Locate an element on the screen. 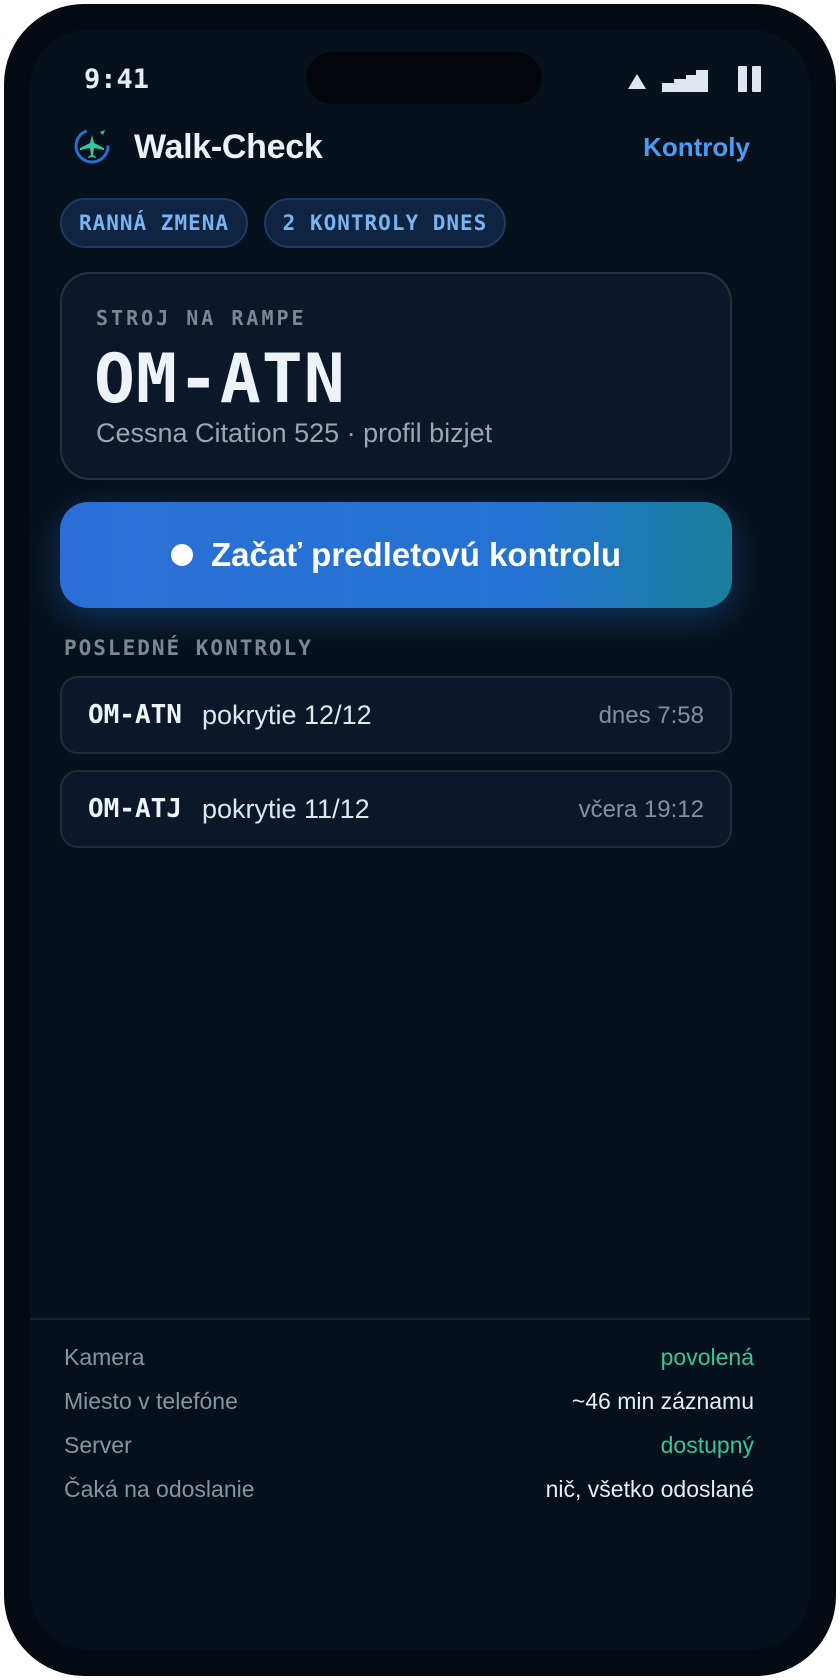 The width and height of the screenshot is (840, 1680). storage-label: Miesto v telefóne is located at coordinates (151, 1401).